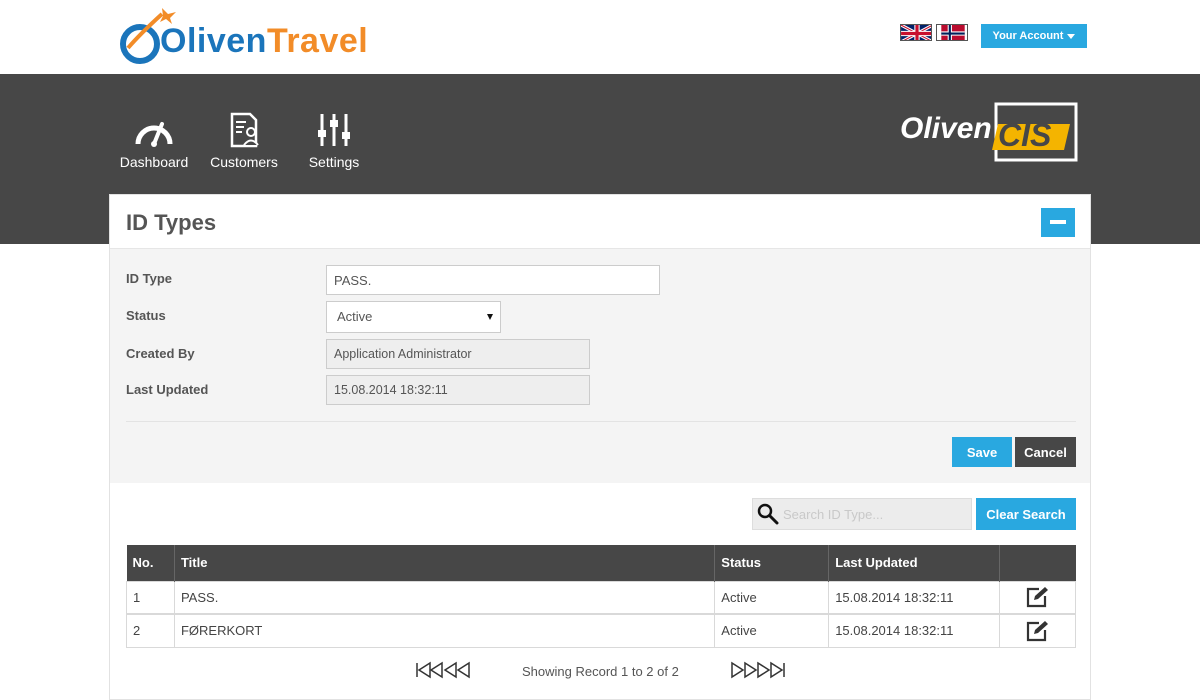  Describe the element at coordinates (1028, 36) in the screenshot. I see `your-account-label: Your Account` at that location.